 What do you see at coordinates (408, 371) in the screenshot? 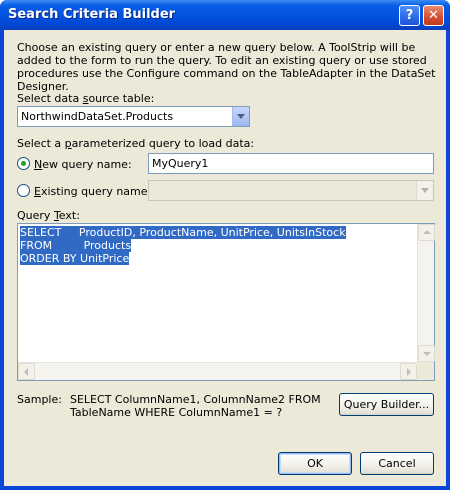
I see `scroll-right-icon` at bounding box center [408, 371].